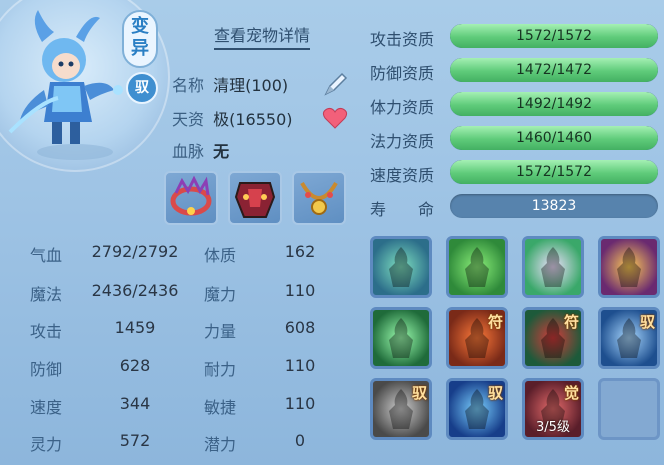 The height and width of the screenshot is (465, 664). I want to click on stat-row-right: 耐力 110, so click(269, 367).